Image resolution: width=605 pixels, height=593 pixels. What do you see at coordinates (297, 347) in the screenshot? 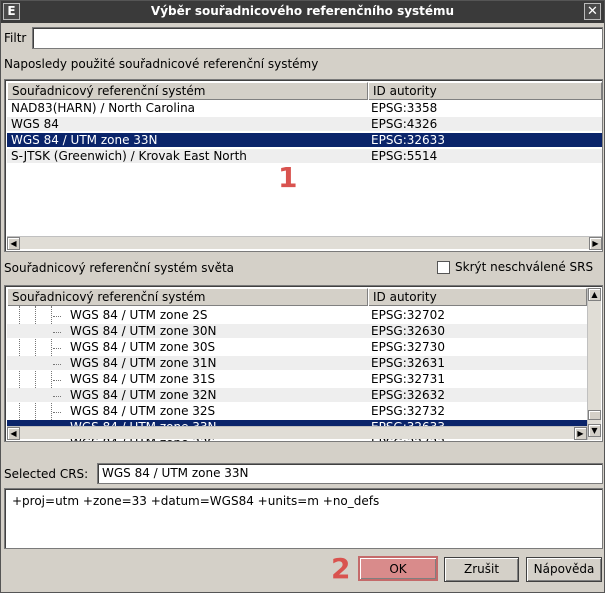
I see `world-table-row: WGS 84 / UTM zone 30S EPSG:32730` at bounding box center [297, 347].